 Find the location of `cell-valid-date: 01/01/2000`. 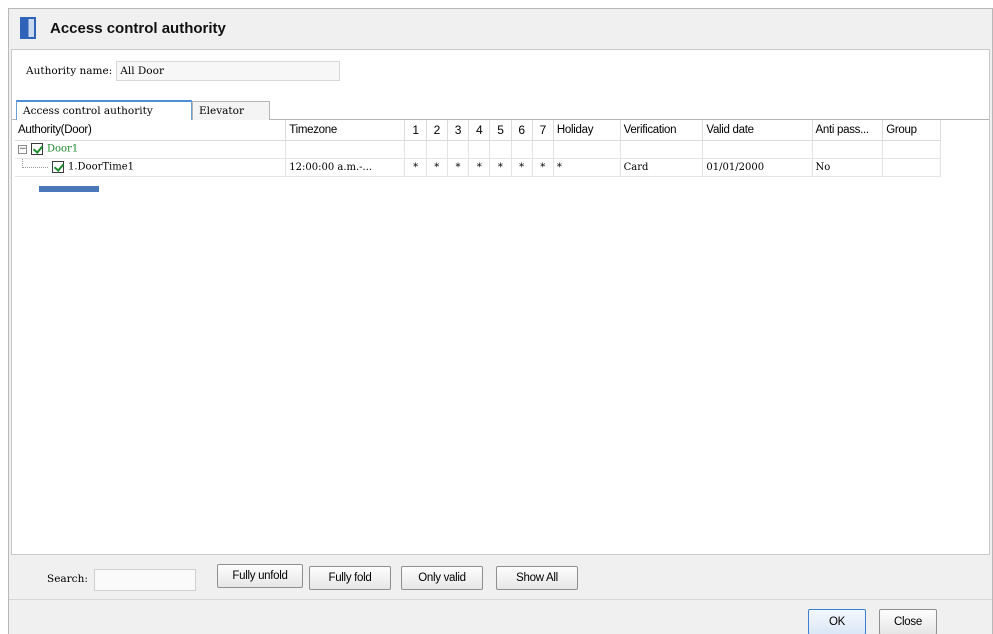

cell-valid-date: 01/01/2000 is located at coordinates (757, 167).